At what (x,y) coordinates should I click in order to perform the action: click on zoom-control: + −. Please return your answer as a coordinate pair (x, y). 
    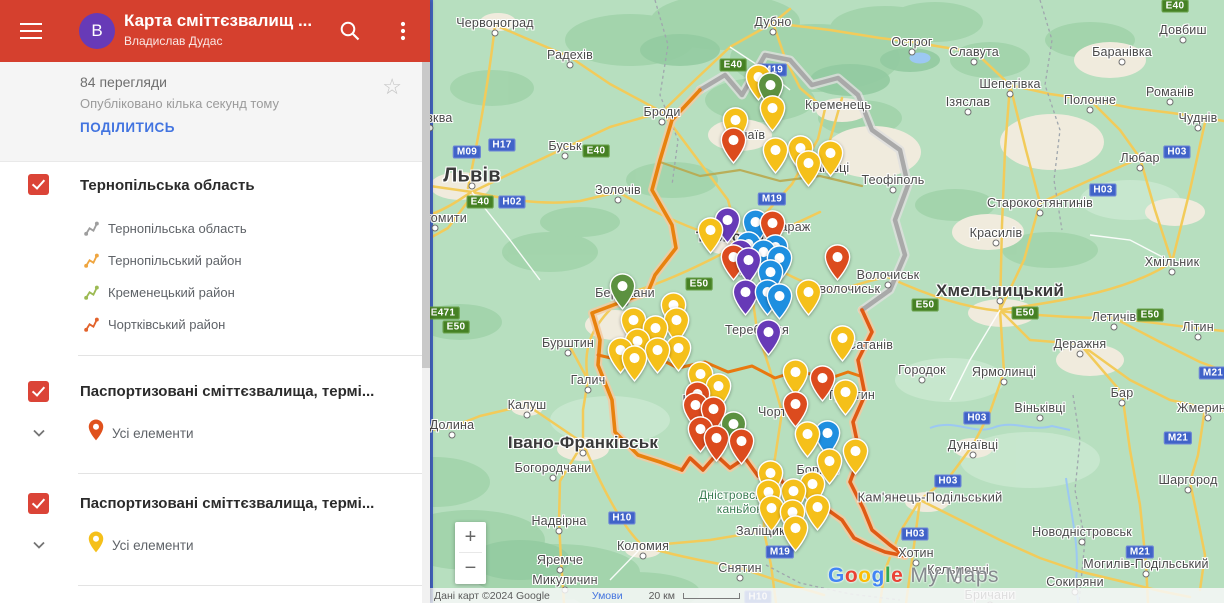
    Looking at the image, I should click on (470, 553).